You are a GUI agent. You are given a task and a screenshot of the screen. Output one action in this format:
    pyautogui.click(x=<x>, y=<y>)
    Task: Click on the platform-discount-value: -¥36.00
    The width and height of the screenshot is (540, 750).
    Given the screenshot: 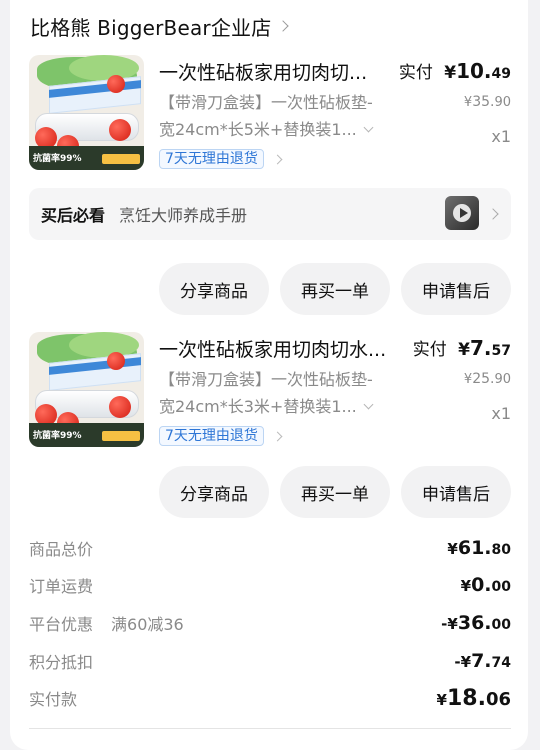 What is the action you would take?
    pyautogui.click(x=476, y=623)
    